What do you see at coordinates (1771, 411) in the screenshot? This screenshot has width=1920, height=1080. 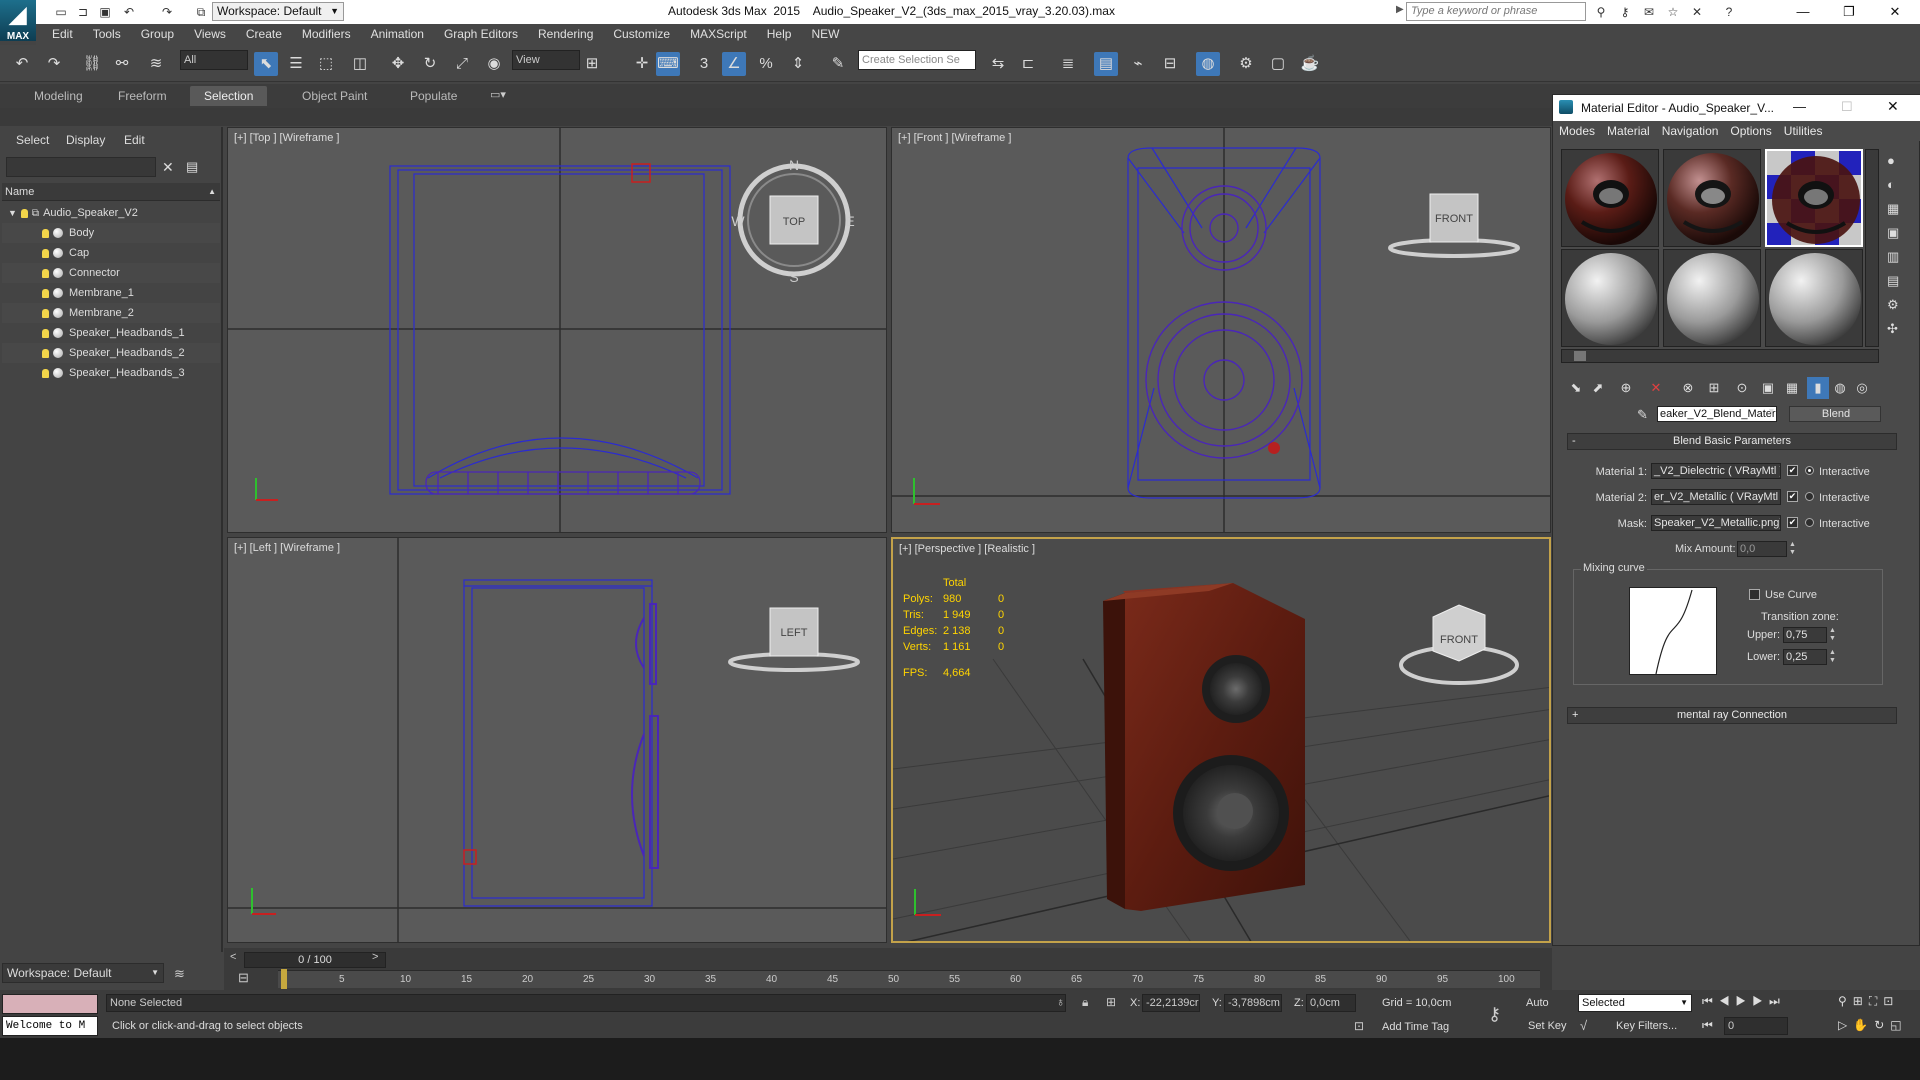 I see `chevron-down-icon: ▼` at bounding box center [1771, 411].